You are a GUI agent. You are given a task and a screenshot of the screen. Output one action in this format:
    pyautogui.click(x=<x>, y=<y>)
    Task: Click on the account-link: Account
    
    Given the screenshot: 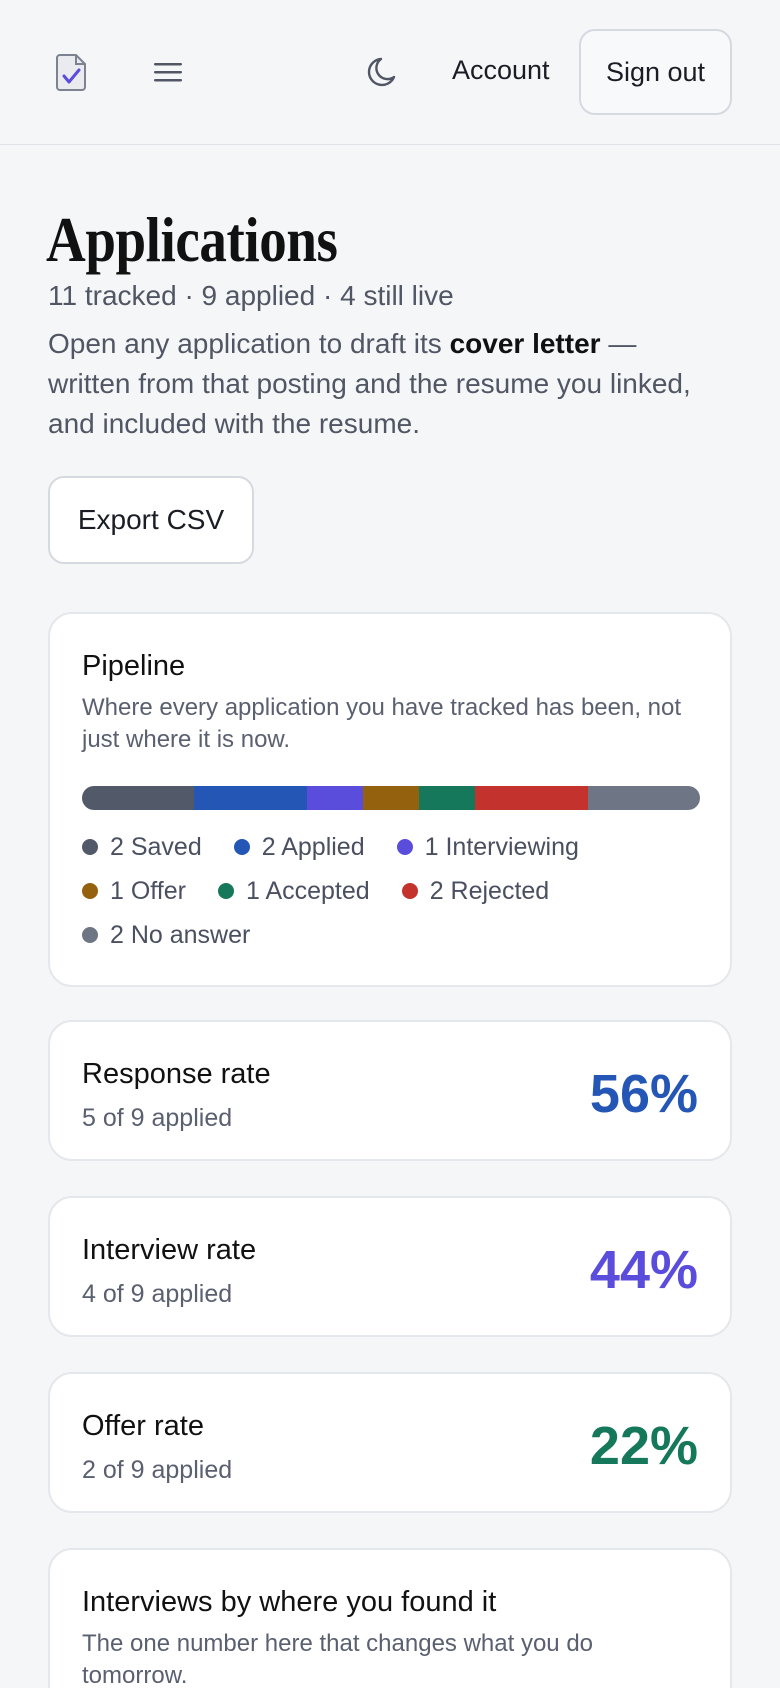 What is the action you would take?
    pyautogui.click(x=501, y=70)
    